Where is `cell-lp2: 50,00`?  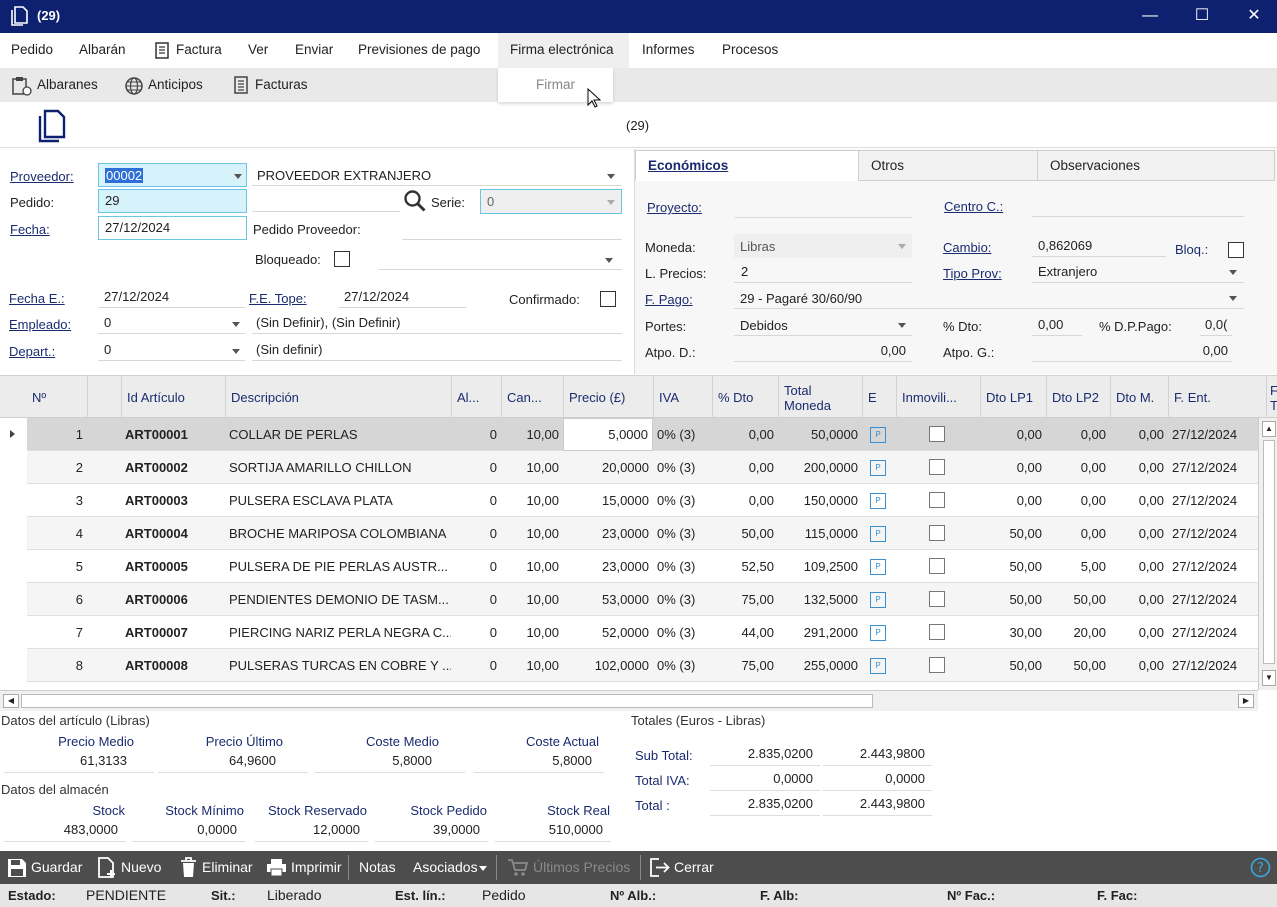 cell-lp2: 50,00 is located at coordinates (1078, 599).